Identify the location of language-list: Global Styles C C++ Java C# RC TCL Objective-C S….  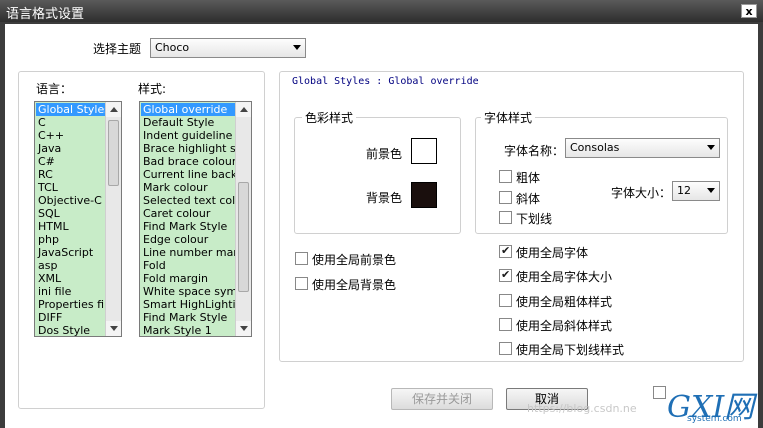
(78, 219).